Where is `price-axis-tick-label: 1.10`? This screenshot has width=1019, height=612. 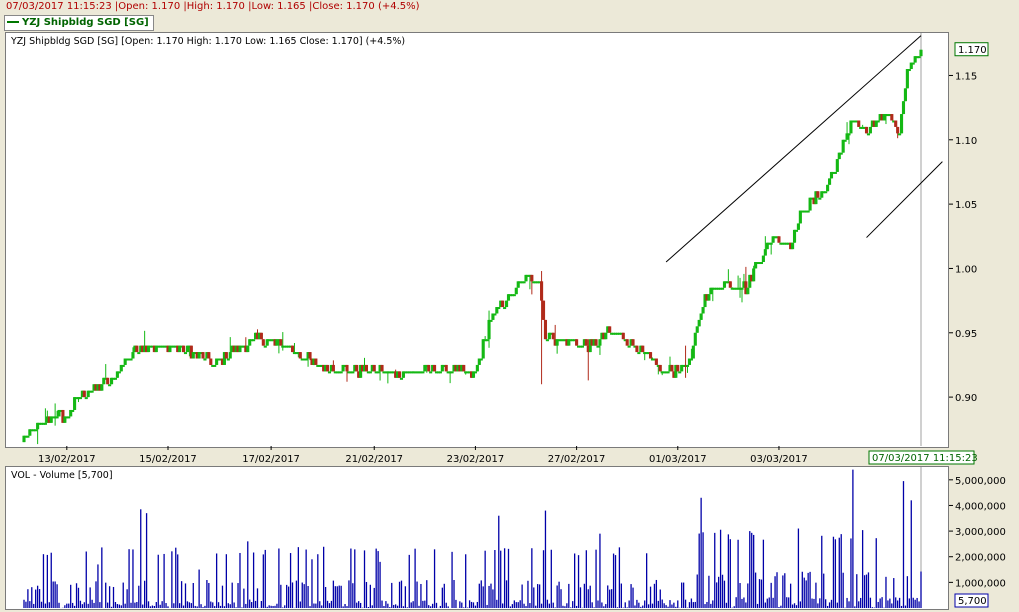
price-axis-tick-label: 1.10 is located at coordinates (966, 141).